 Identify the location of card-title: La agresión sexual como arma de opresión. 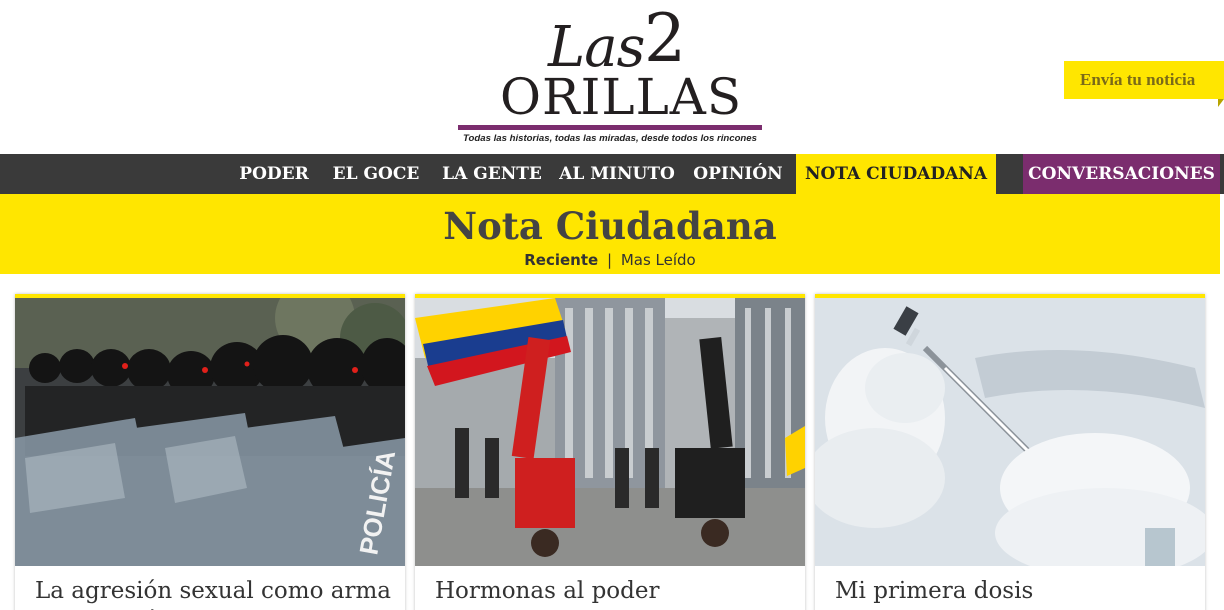
(215, 593).